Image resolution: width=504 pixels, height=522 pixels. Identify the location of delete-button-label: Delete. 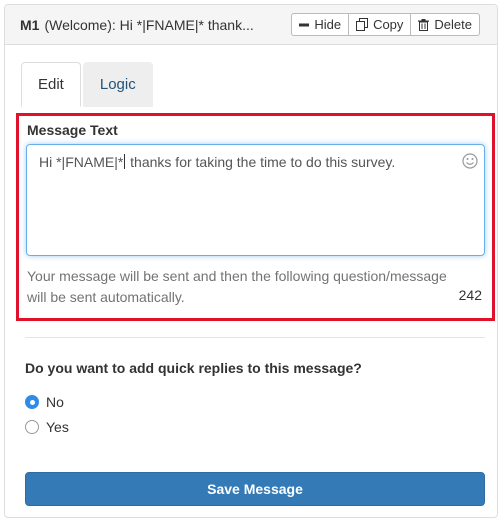
(453, 24).